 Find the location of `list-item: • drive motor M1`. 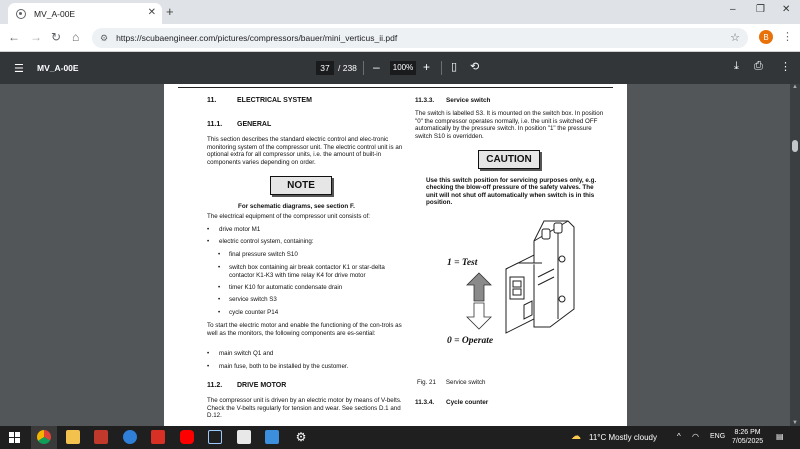

list-item: • drive motor M1 is located at coordinates (234, 229).